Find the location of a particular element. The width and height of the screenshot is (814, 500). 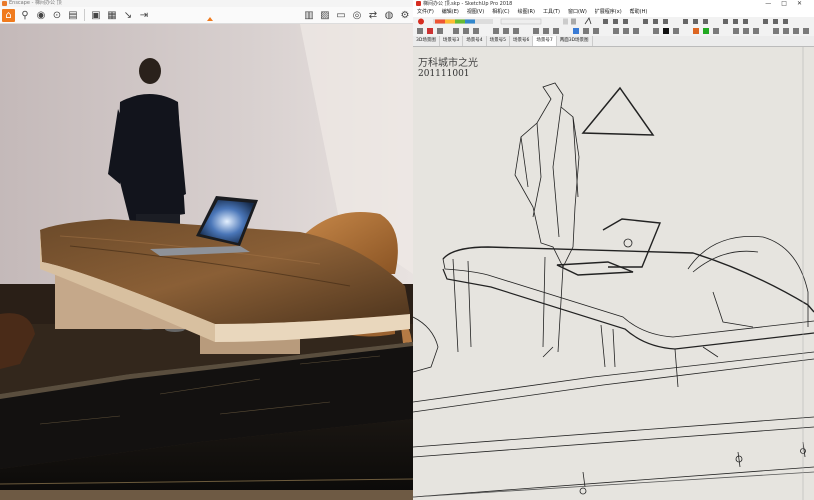

sketchup-title-bar: 梯间办公 顶.skp - SketchUp Pro 2018 —□✕ is located at coordinates (613, 4).